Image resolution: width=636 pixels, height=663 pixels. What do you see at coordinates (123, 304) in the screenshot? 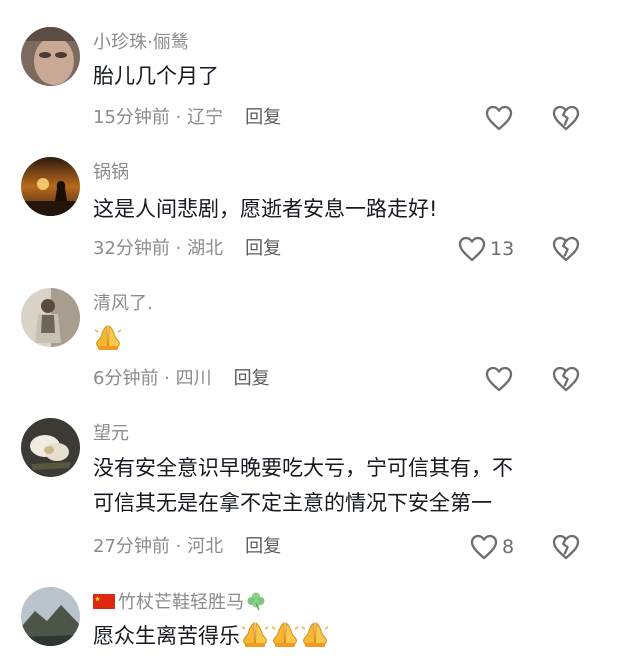
I see `comment-username: 清风了.` at bounding box center [123, 304].